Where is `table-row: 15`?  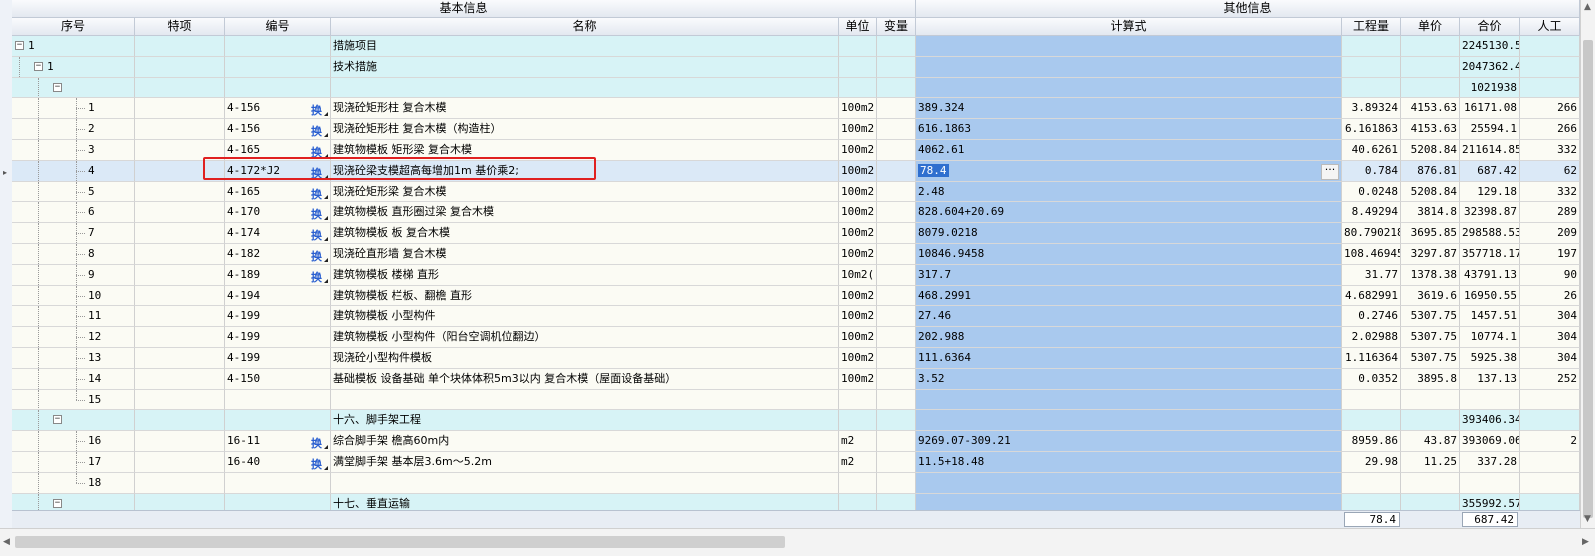 table-row: 15 is located at coordinates (796, 400).